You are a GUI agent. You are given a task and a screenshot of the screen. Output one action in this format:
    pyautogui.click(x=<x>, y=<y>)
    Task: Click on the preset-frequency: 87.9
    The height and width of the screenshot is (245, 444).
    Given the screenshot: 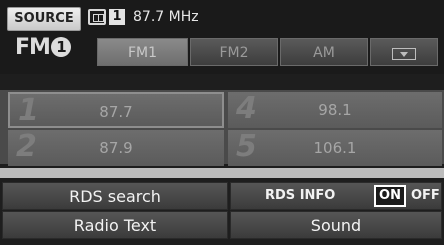 What is the action you would take?
    pyautogui.click(x=116, y=148)
    